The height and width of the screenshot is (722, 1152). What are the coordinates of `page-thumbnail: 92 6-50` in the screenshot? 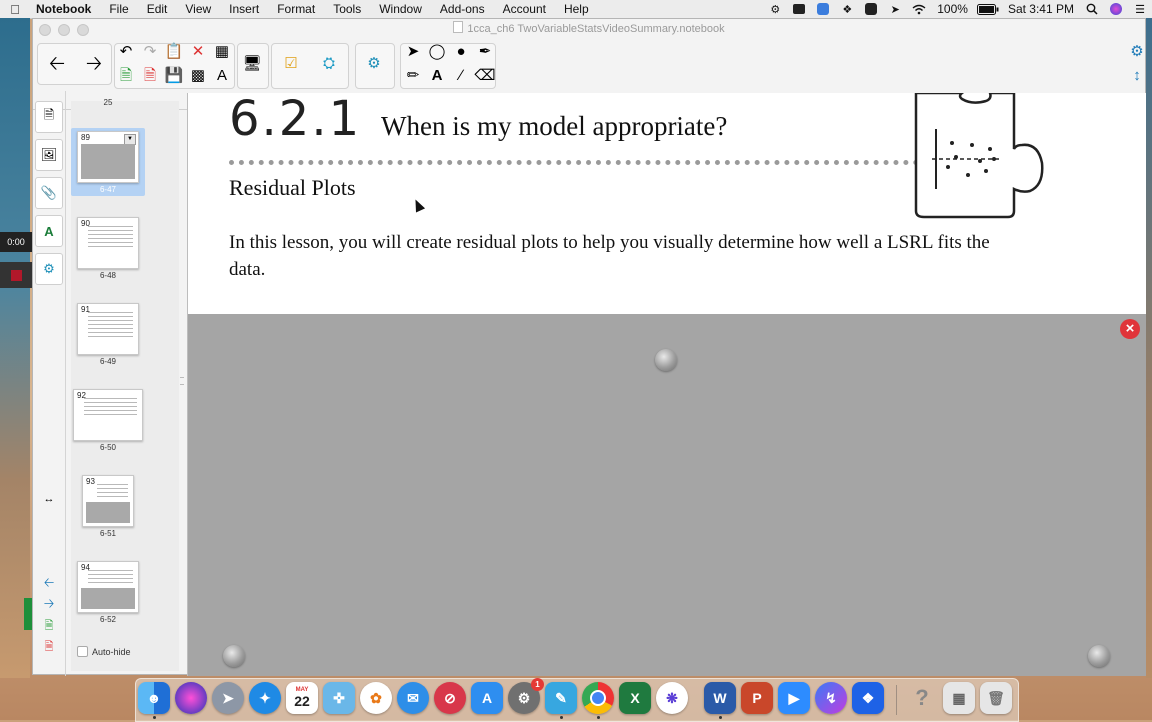 It's located at (108, 420).